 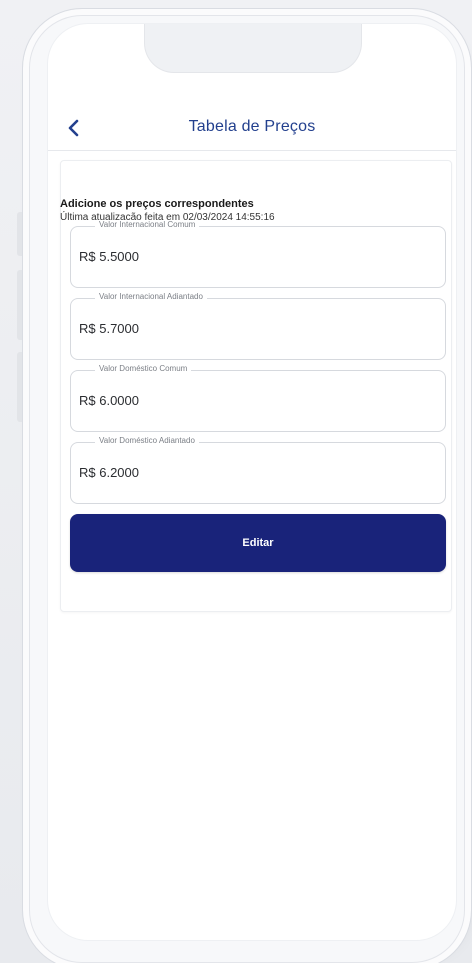 I want to click on section-title: Adicione os preços correspondentes, so click(x=157, y=204).